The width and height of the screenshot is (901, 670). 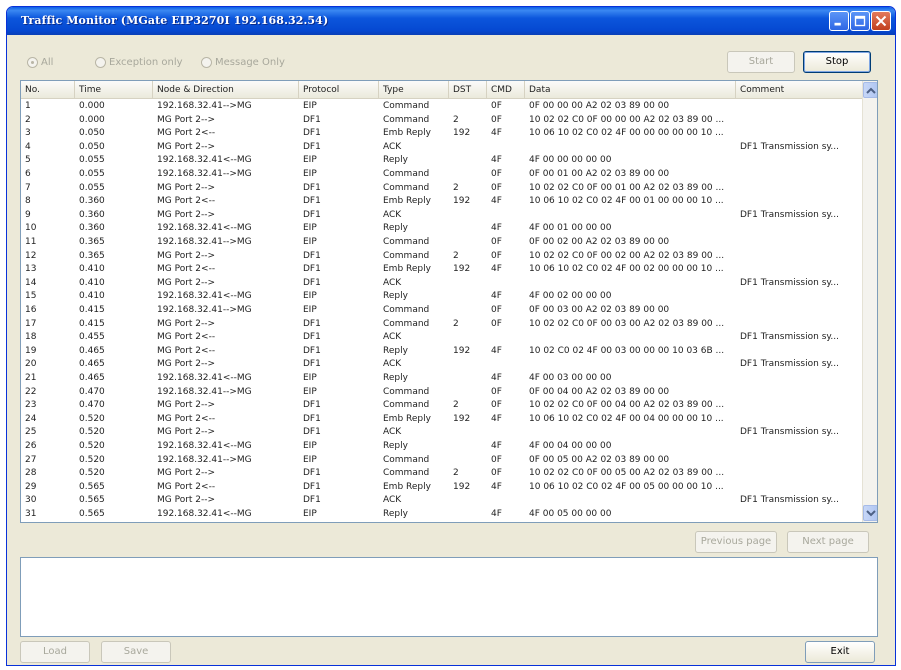 I want to click on load-button: Load, so click(x=55, y=652).